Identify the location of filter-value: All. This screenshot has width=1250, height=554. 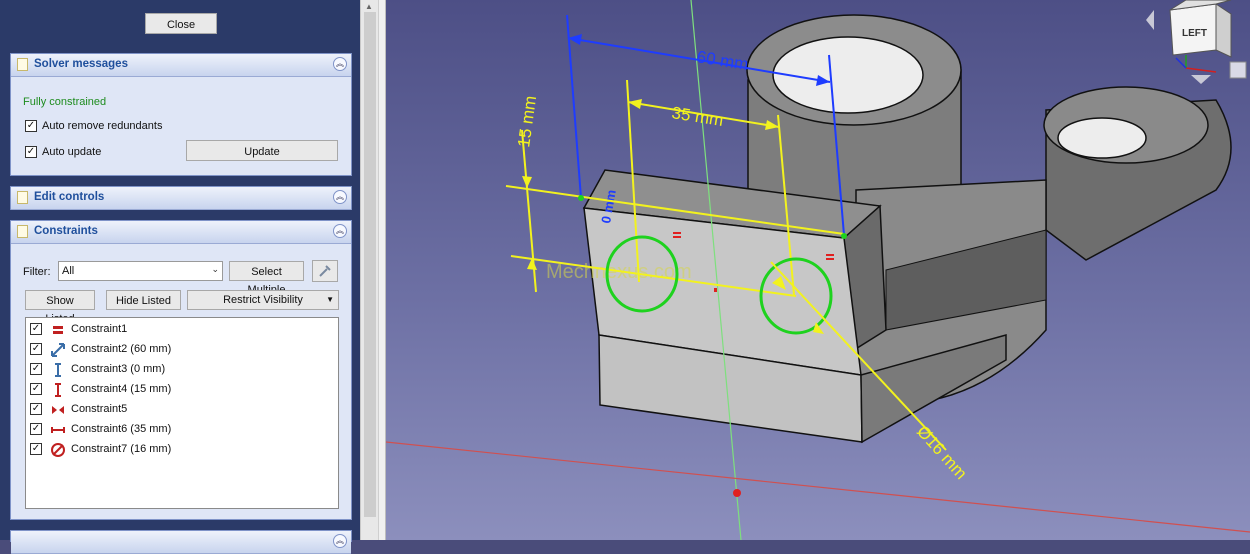
(68, 271).